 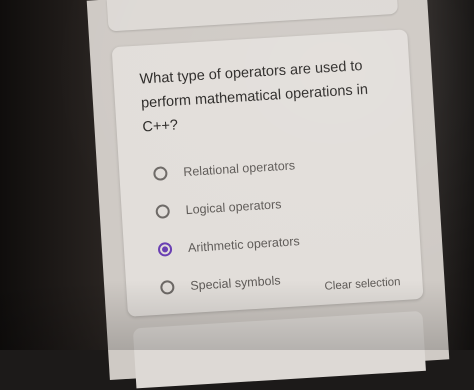 I want to click on option-label: Special symbols, so click(x=235, y=283).